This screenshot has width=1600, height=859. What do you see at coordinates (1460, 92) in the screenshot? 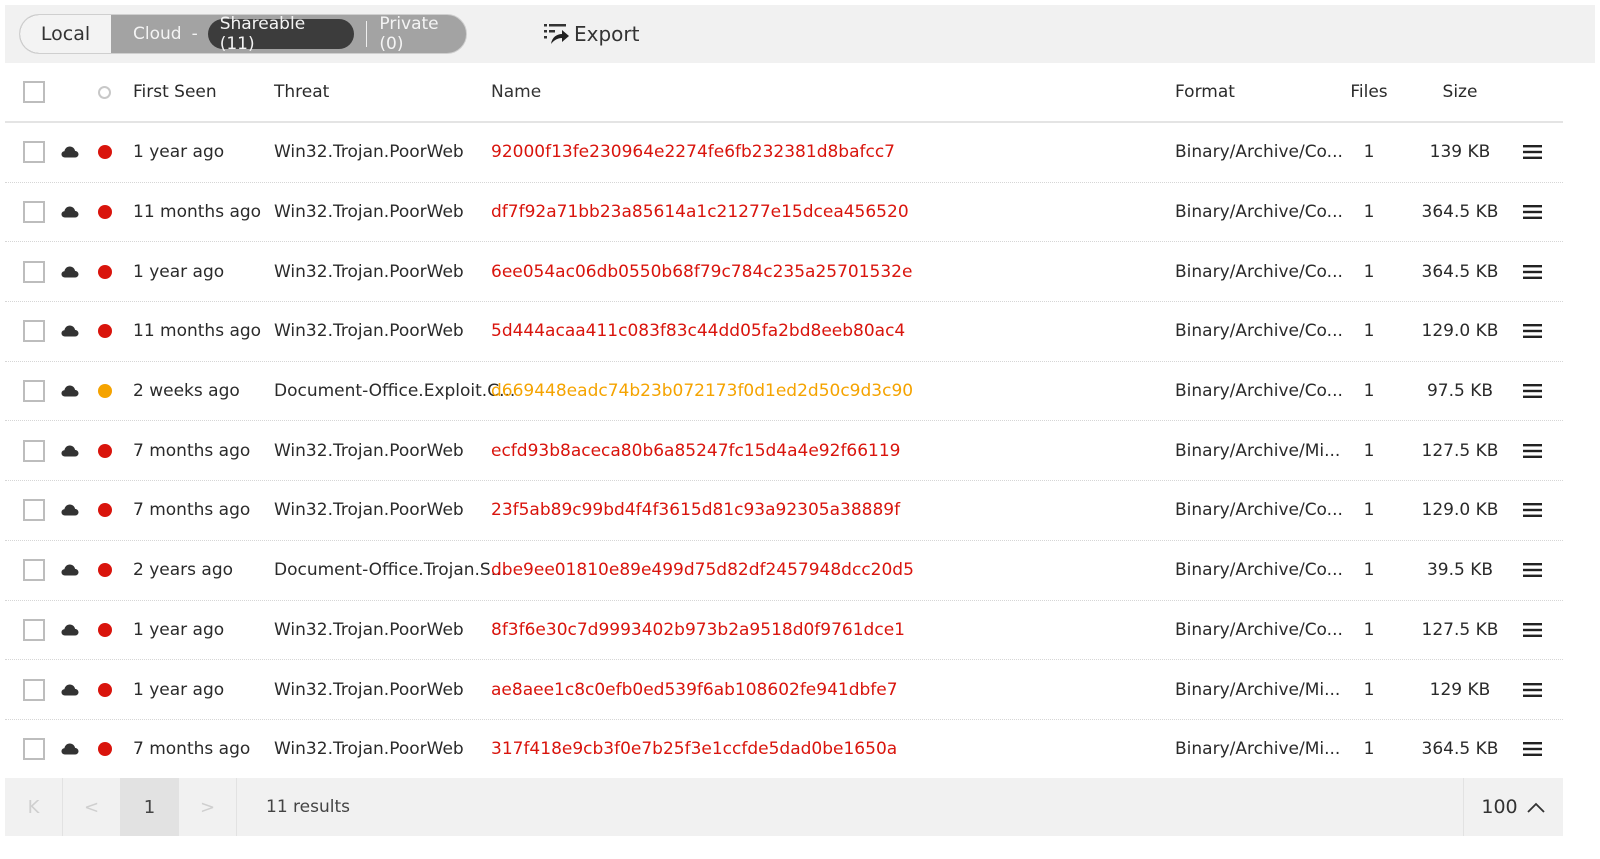
I see `column-header-size: Size` at bounding box center [1460, 92].